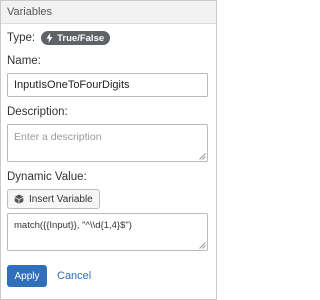 This screenshot has width=320, height=300. What do you see at coordinates (30, 12) in the screenshot?
I see `panel-title: Variables` at bounding box center [30, 12].